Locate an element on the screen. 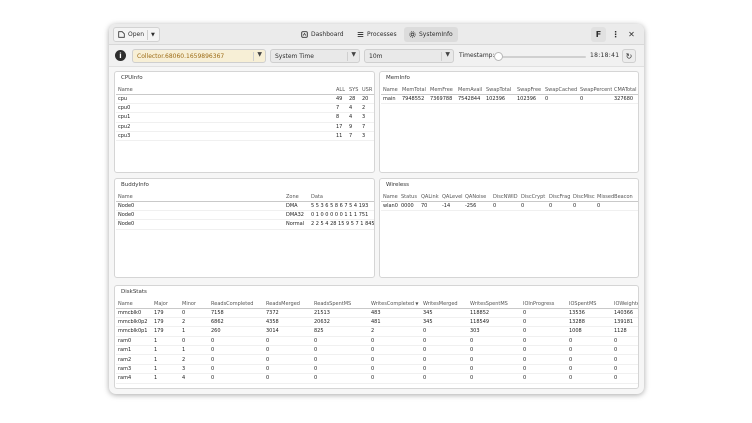  column-header: IOSpentMS is located at coordinates (589, 304).